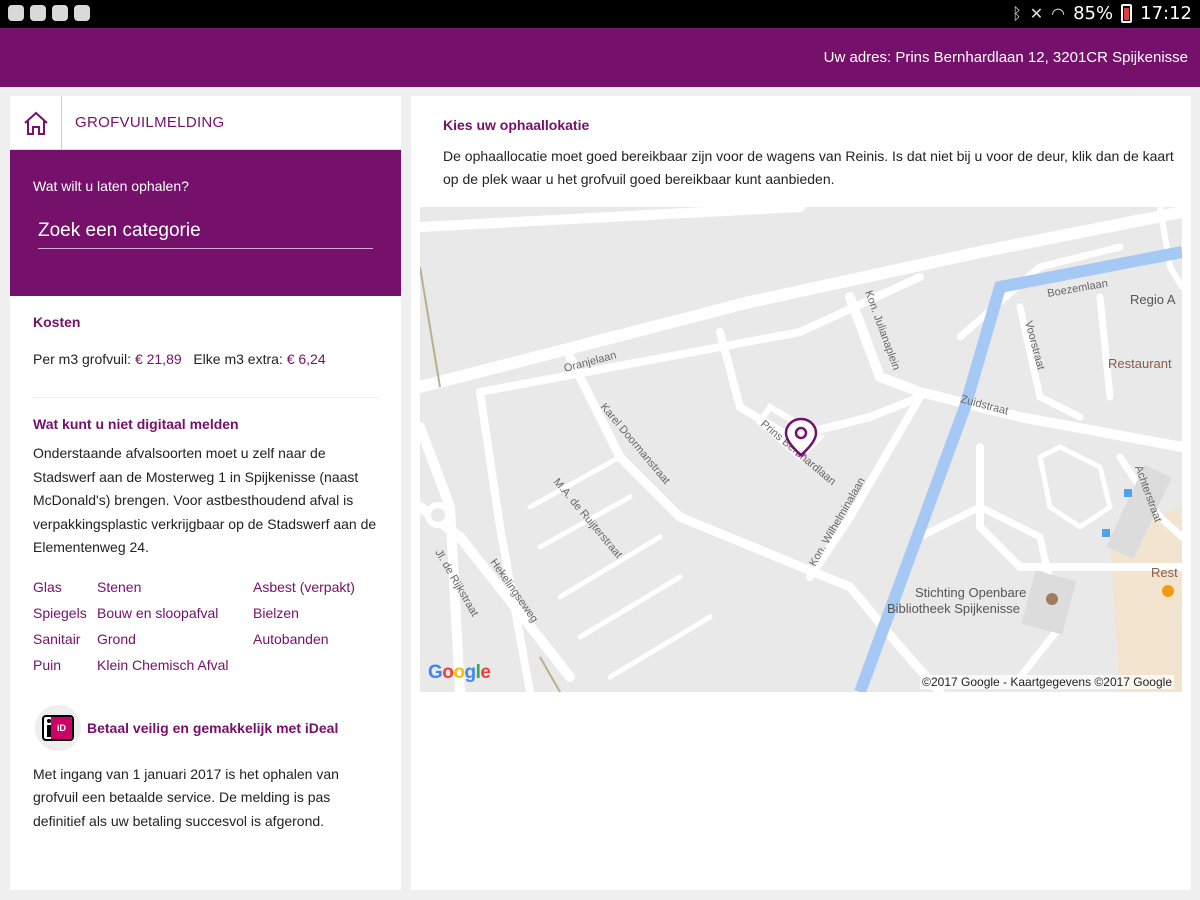 This screenshot has width=1200, height=900. Describe the element at coordinates (65, 665) in the screenshot. I see `waste-type-item: Puin` at that location.